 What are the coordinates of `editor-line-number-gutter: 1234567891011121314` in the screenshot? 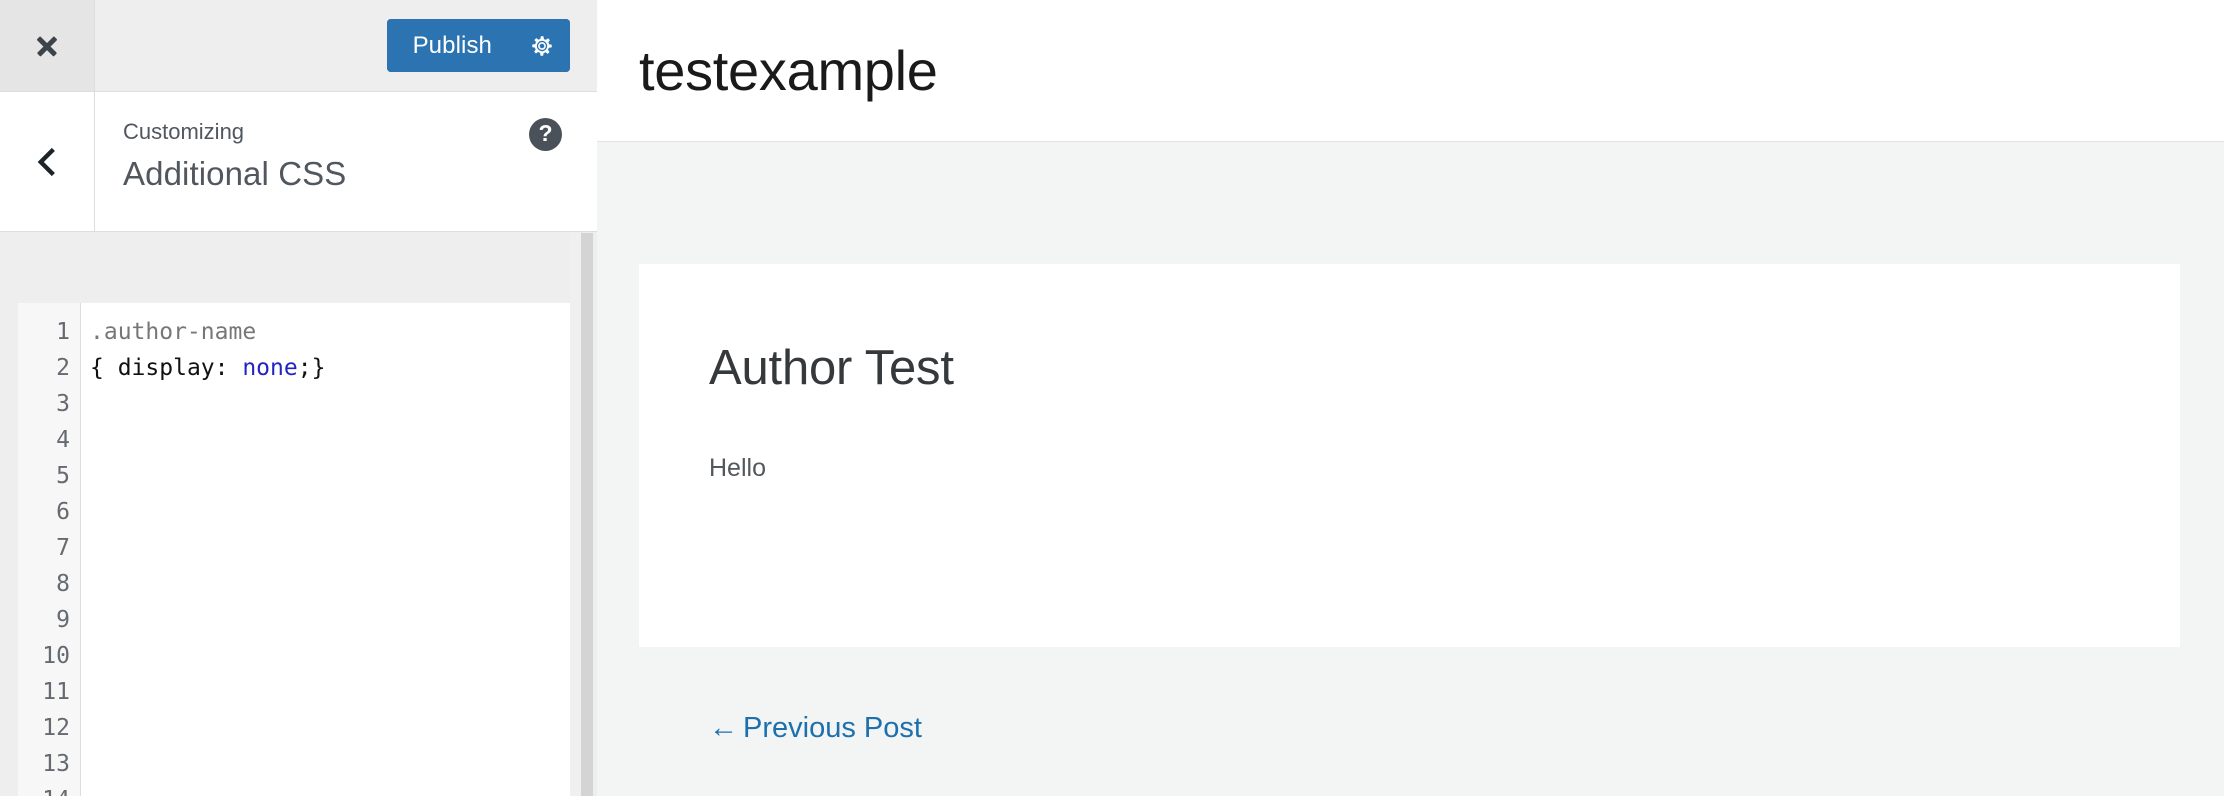 It's located at (49, 549).